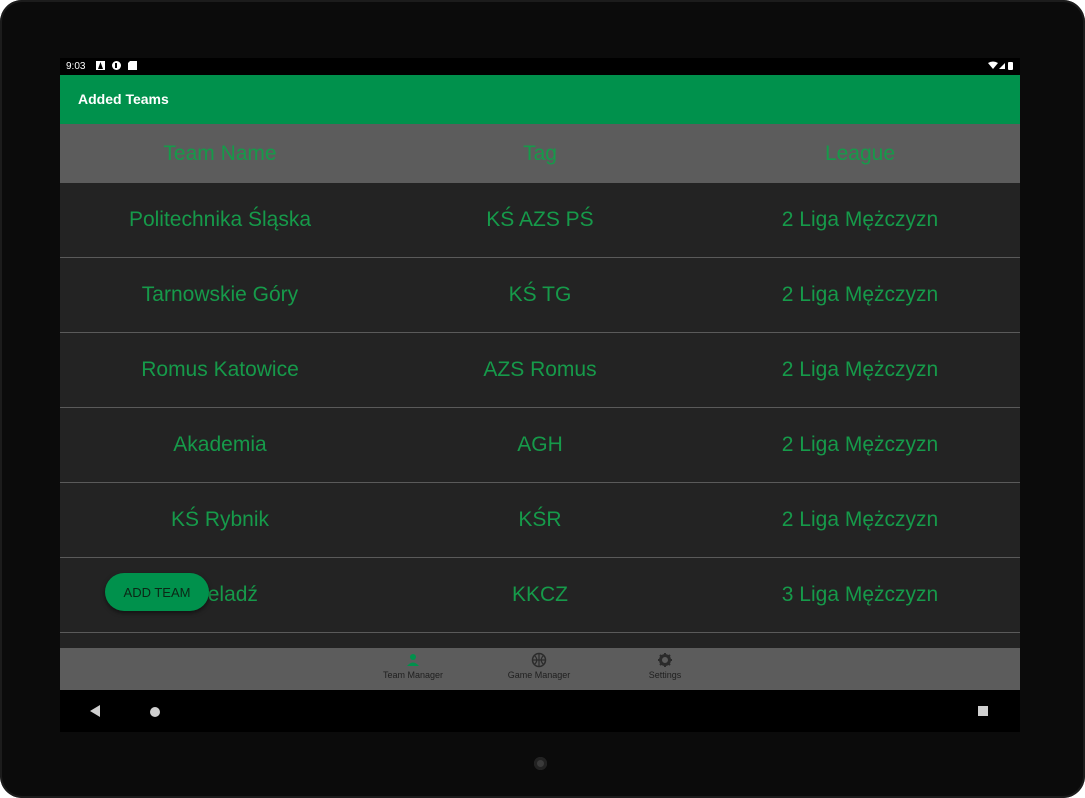 Image resolution: width=1085 pixels, height=798 pixels. What do you see at coordinates (539, 594) in the screenshot?
I see `cell-tag: KKCZ` at bounding box center [539, 594].